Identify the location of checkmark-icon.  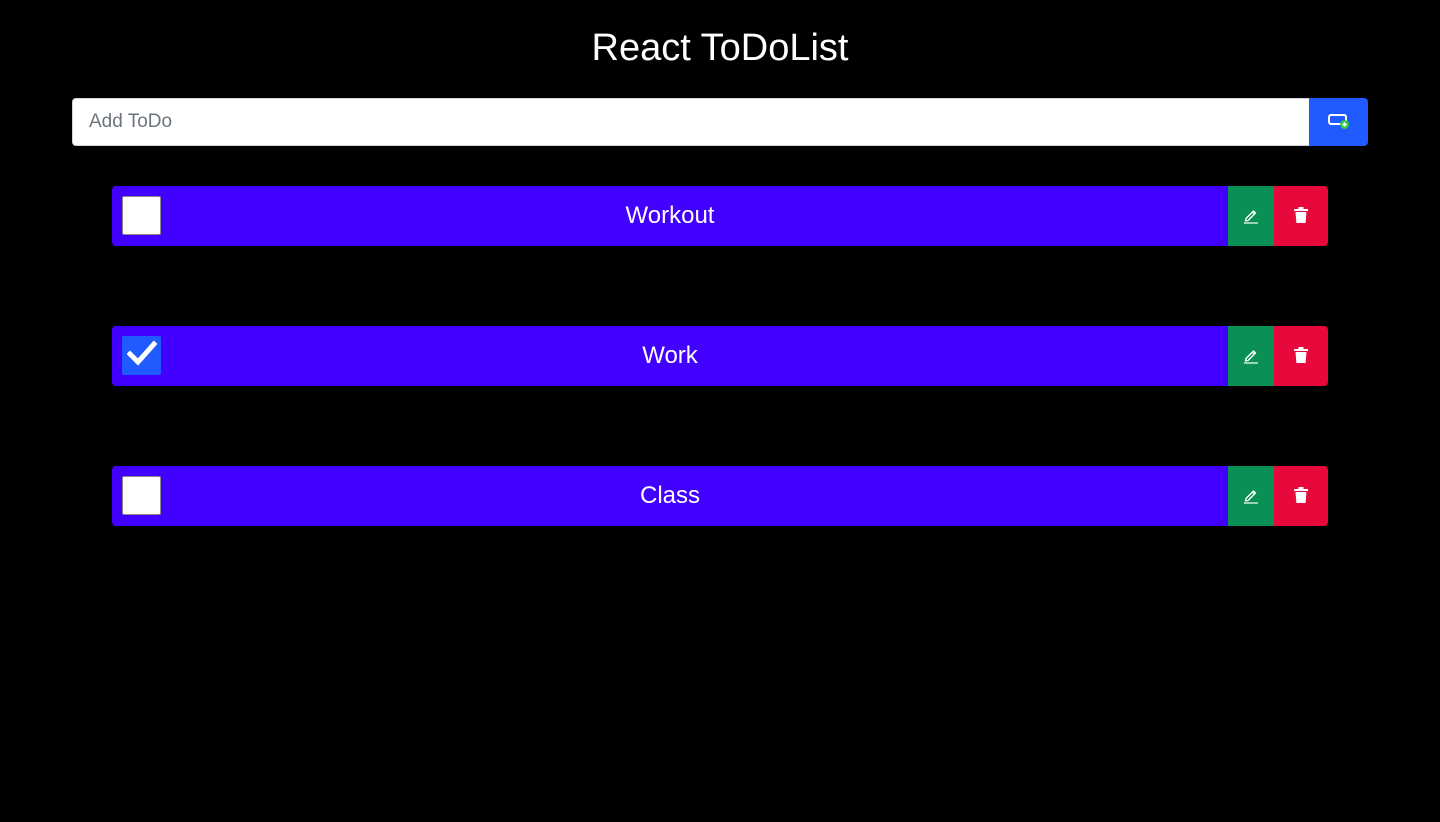
(141, 355).